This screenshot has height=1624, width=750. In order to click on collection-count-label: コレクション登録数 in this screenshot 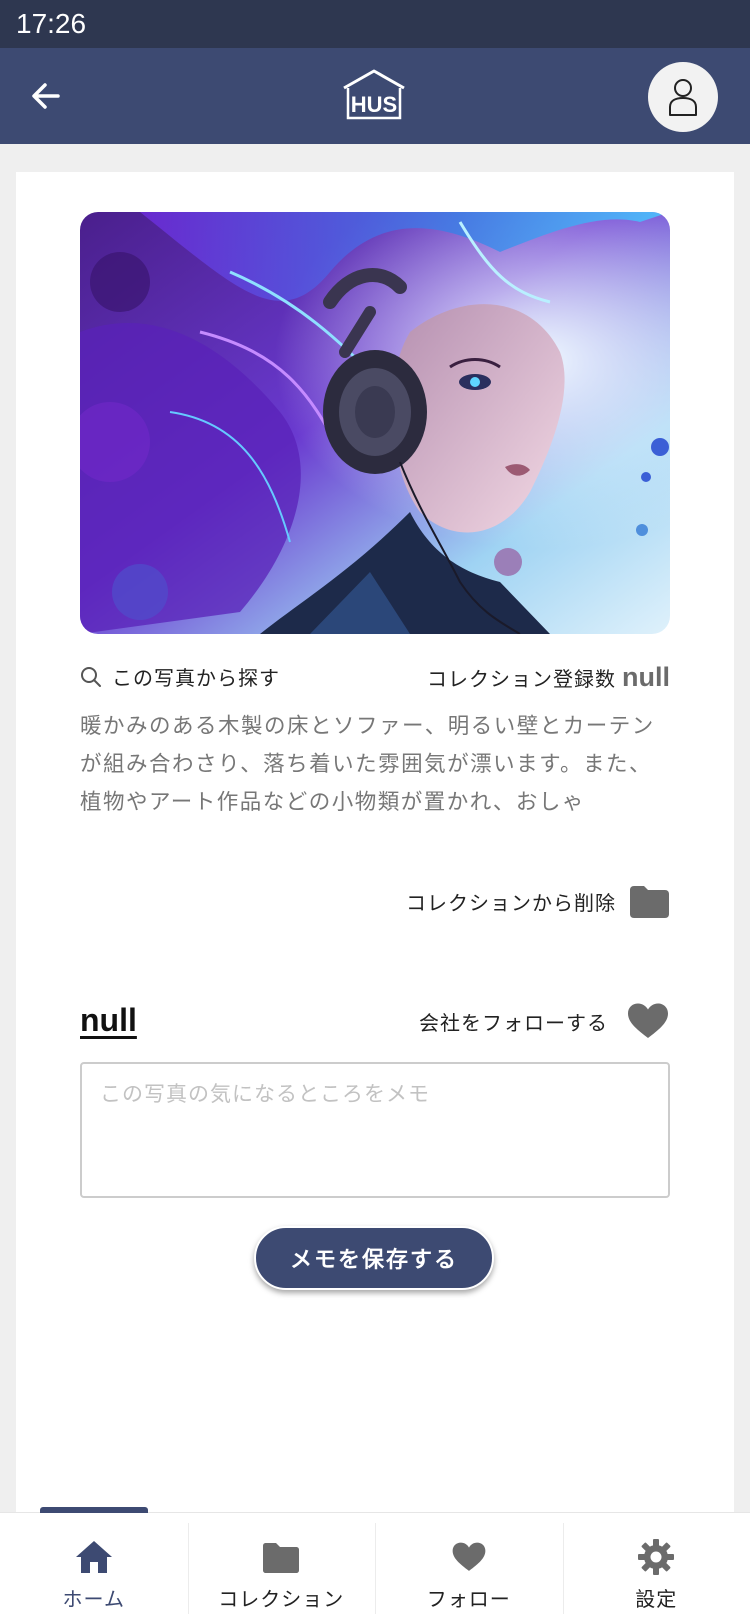, I will do `click(521, 679)`.